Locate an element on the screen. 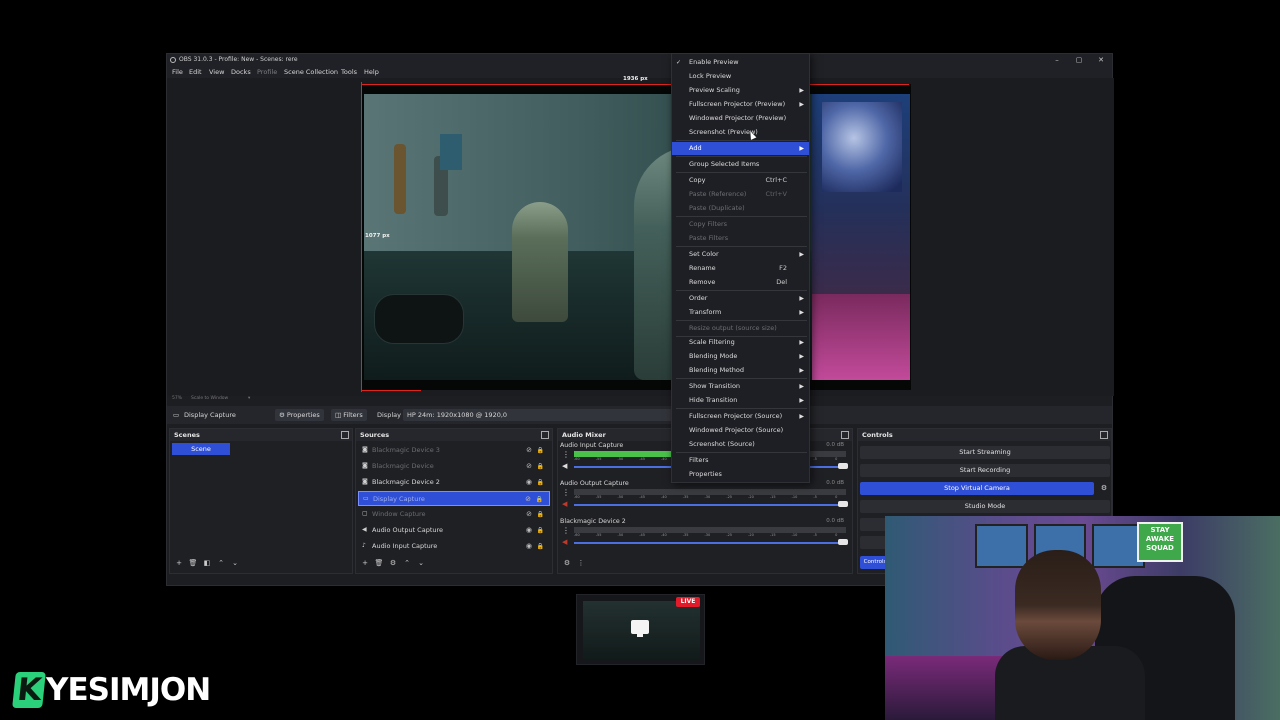 Image resolution: width=1280 pixels, height=720 pixels. menu-properties: Properties is located at coordinates (740, 474).